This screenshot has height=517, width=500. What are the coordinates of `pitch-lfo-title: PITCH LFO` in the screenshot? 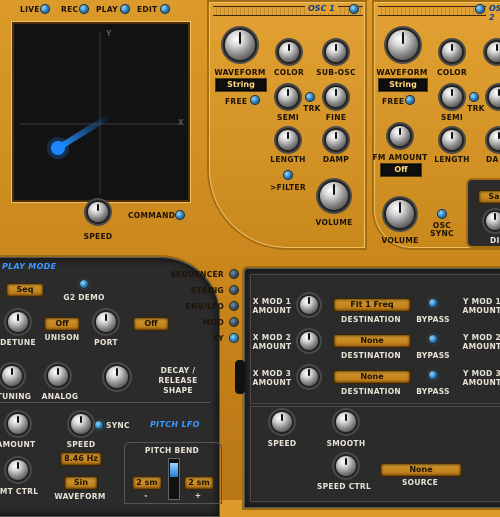 It's located at (175, 424).